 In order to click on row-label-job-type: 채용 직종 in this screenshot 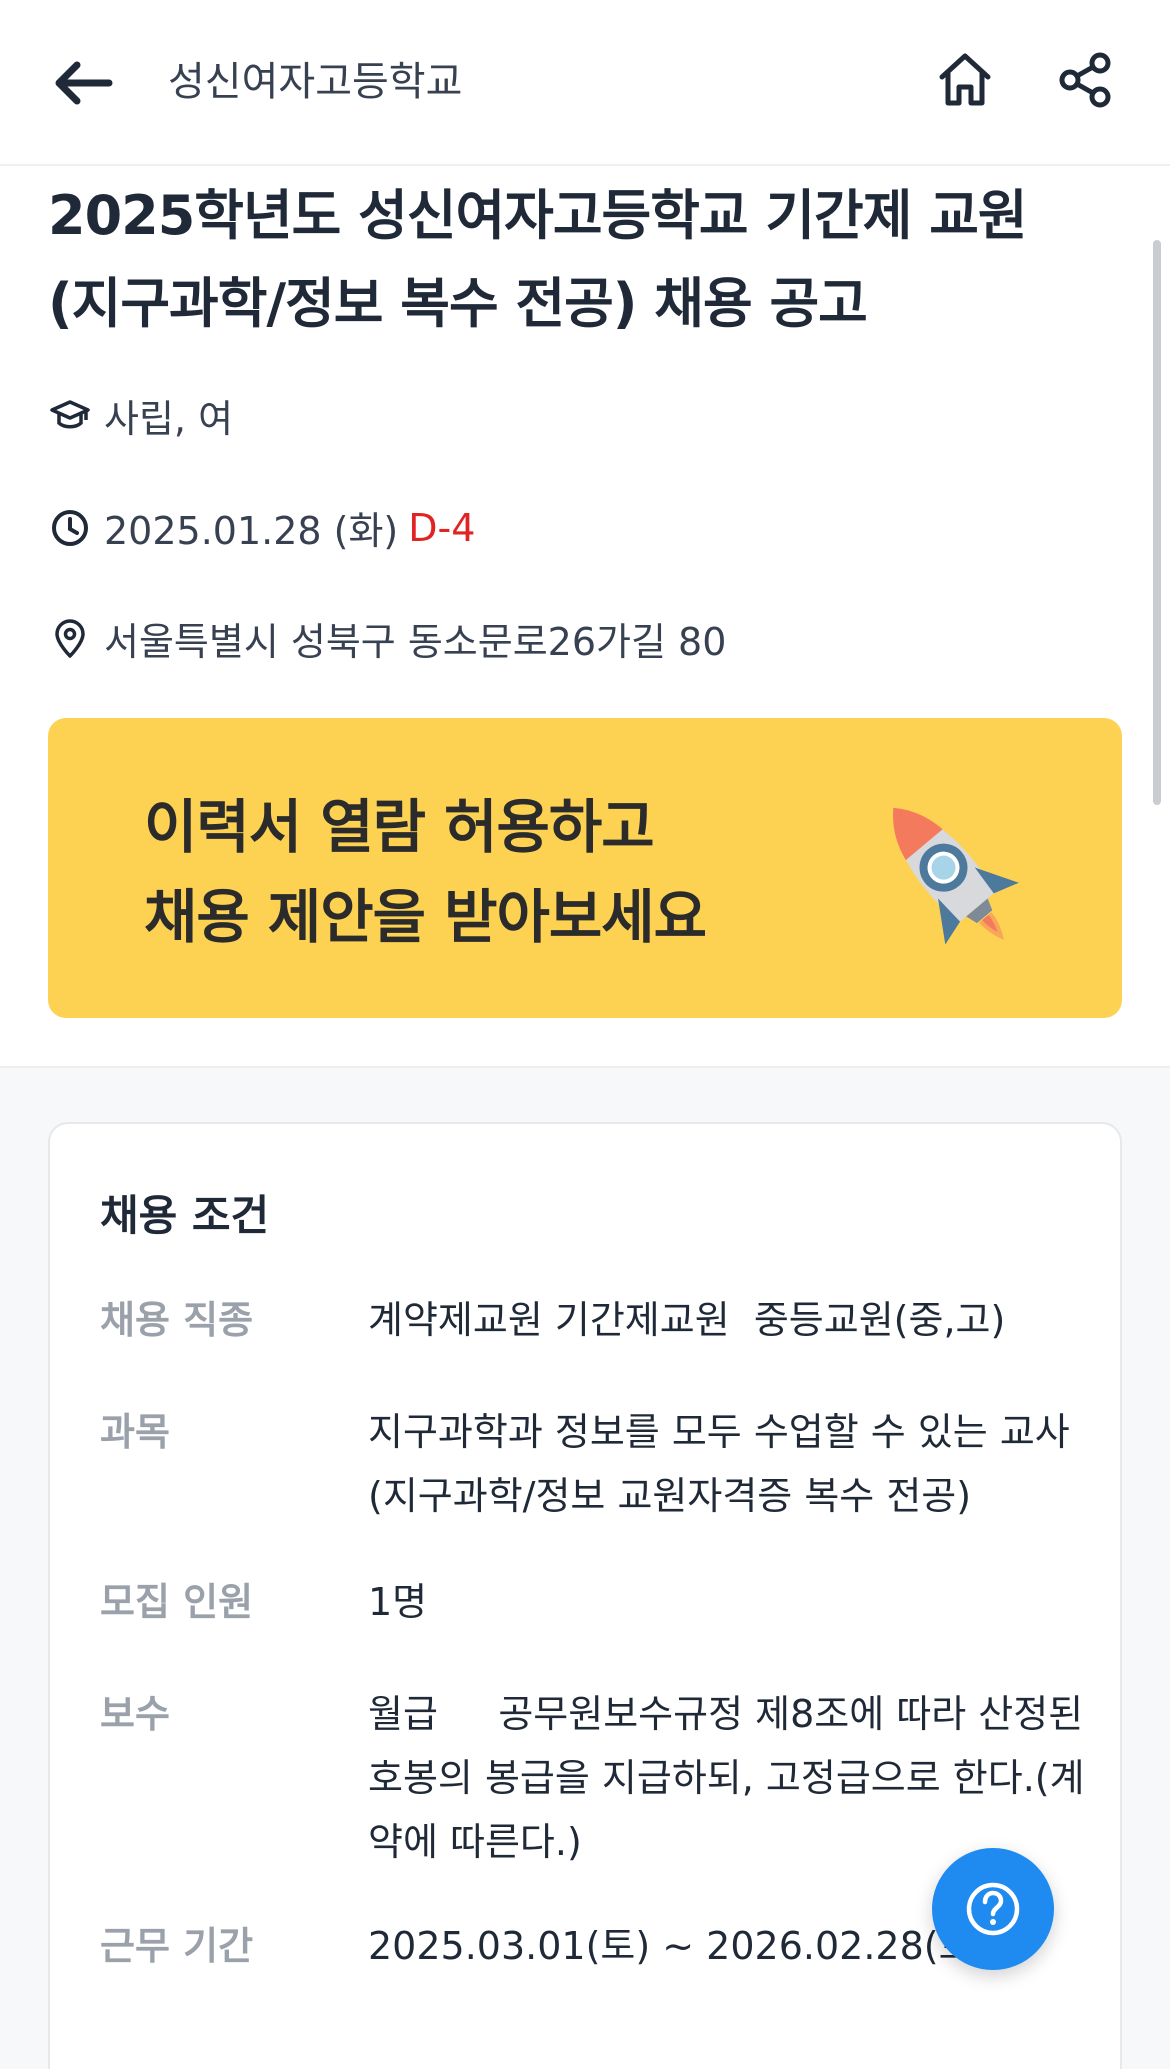, I will do `click(177, 1320)`.